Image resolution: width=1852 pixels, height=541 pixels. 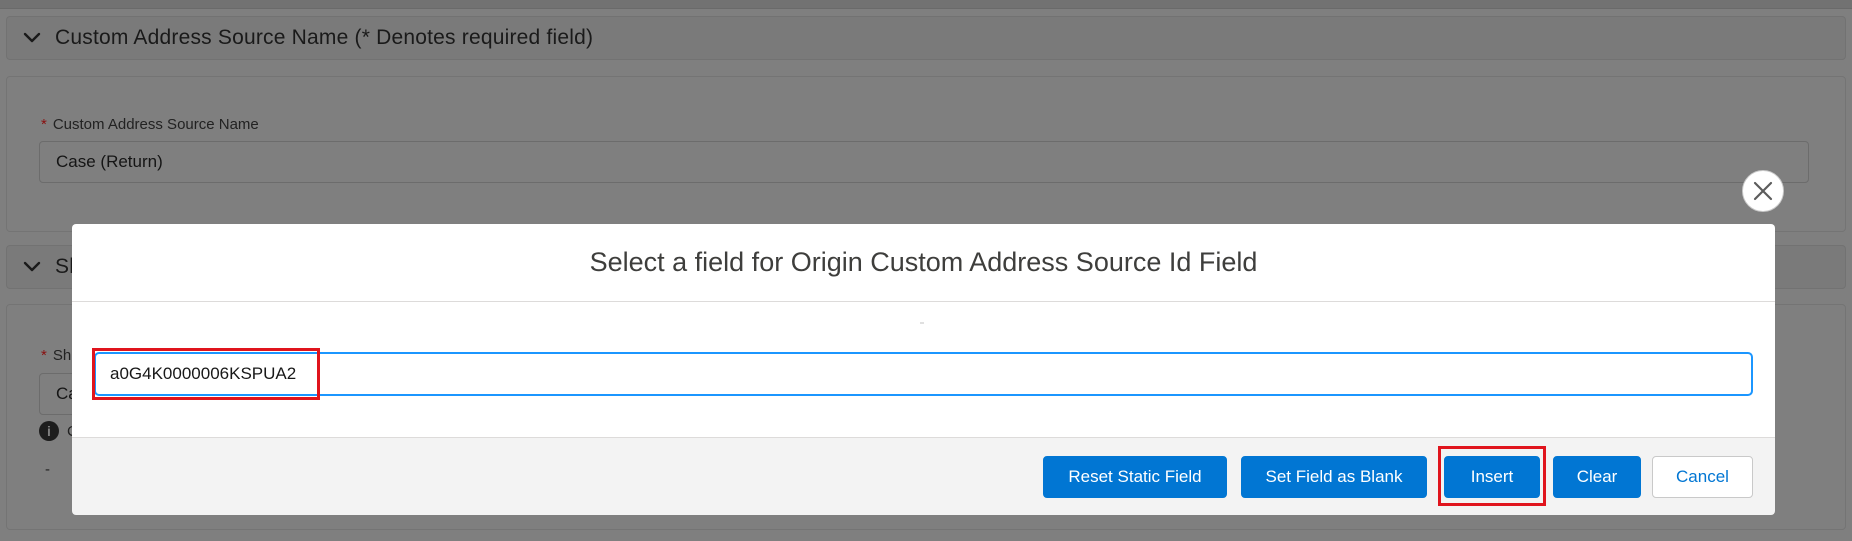 I want to click on close-button, so click(x=1763, y=191).